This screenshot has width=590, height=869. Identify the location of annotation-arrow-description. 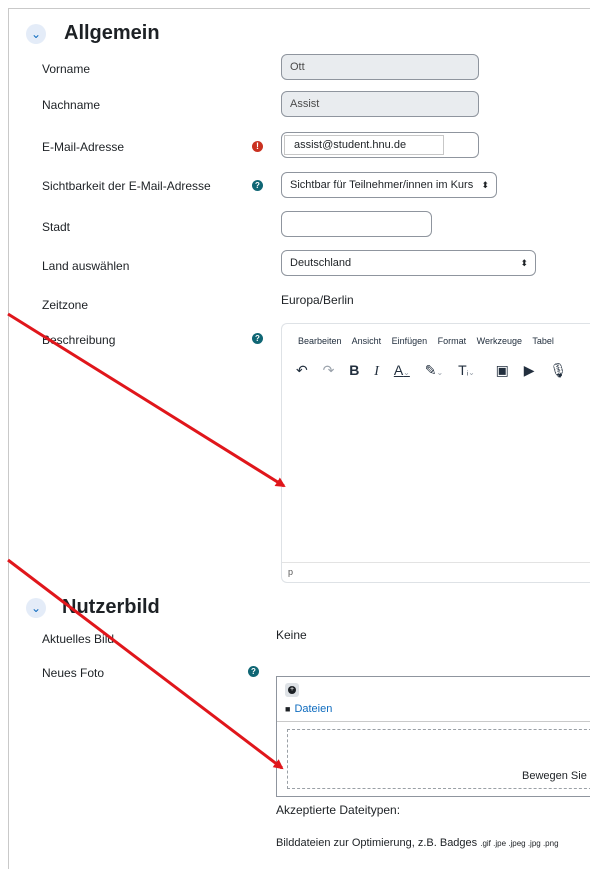
(146, 400).